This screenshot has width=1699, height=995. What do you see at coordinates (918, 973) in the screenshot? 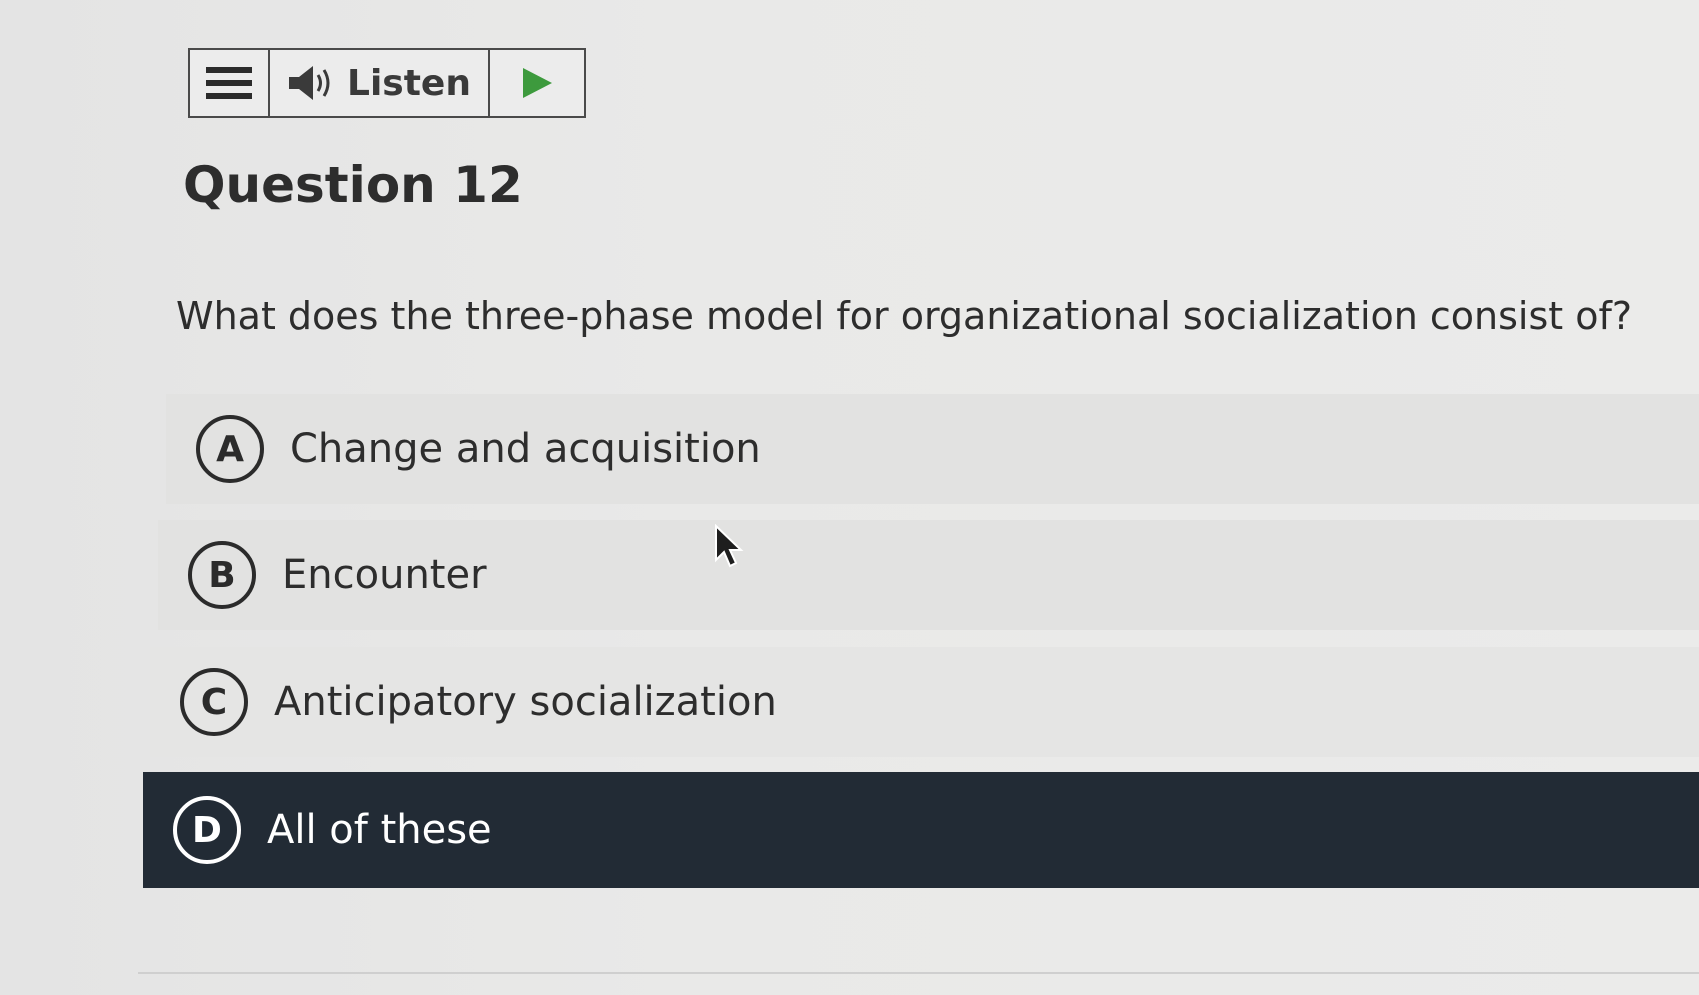
I see `bottom-divider` at bounding box center [918, 973].